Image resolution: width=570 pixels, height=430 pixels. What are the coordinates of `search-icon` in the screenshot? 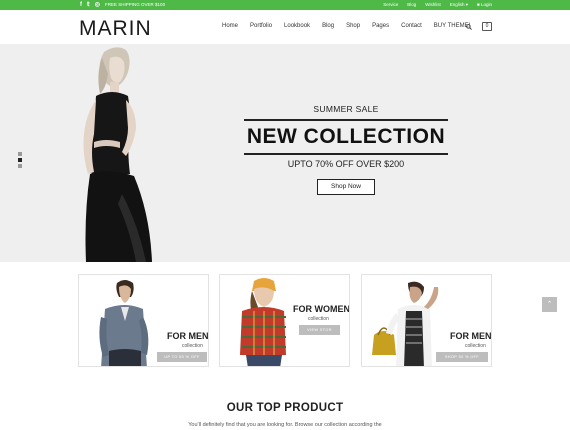 It's located at (469, 27).